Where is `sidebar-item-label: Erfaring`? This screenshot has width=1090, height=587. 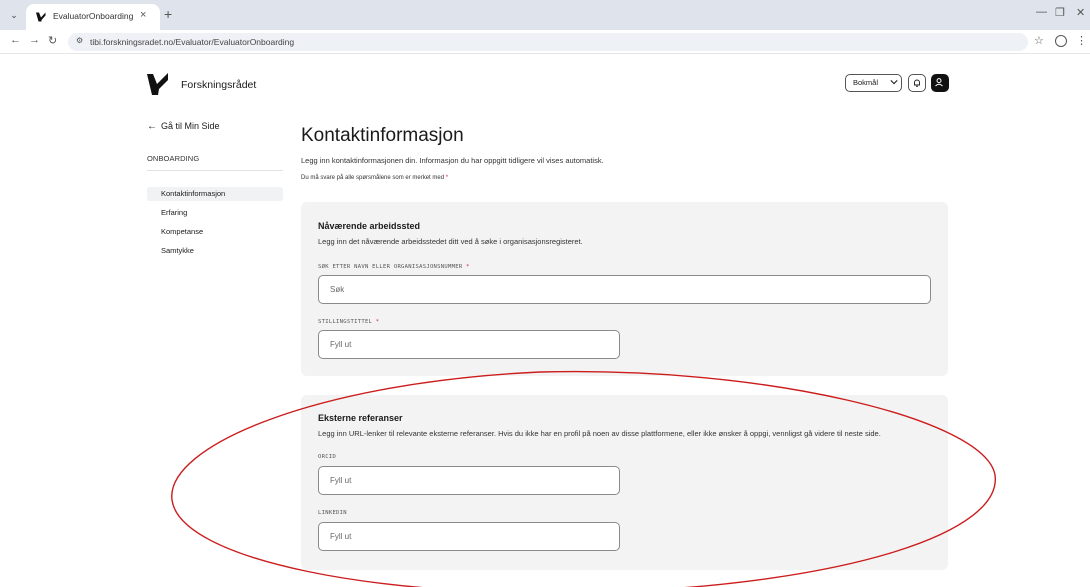
sidebar-item-label: Erfaring is located at coordinates (174, 212).